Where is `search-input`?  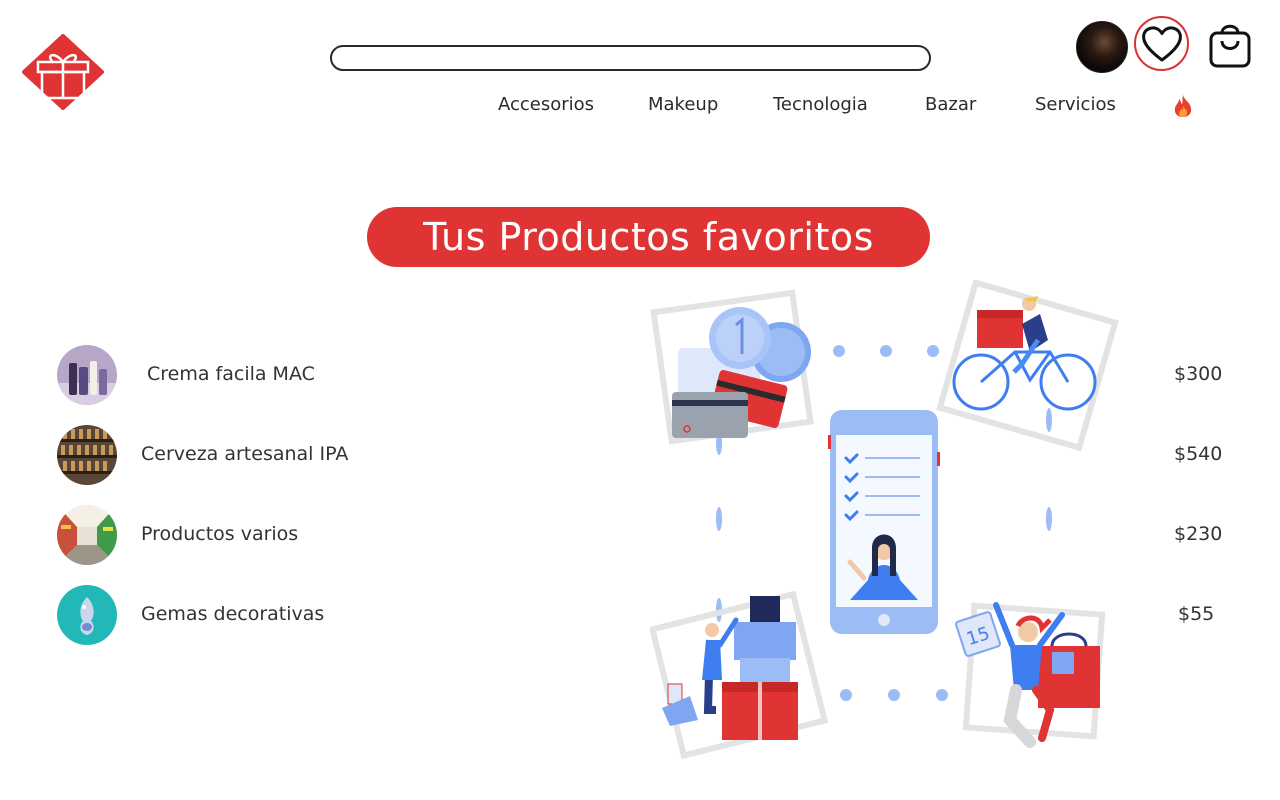
search-input is located at coordinates (630, 58).